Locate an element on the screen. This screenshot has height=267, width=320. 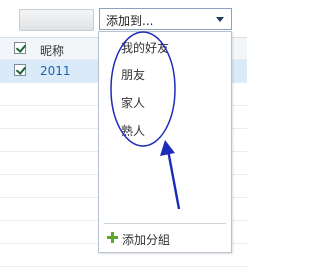
menu-item-friends: 朋友 is located at coordinates (133, 74).